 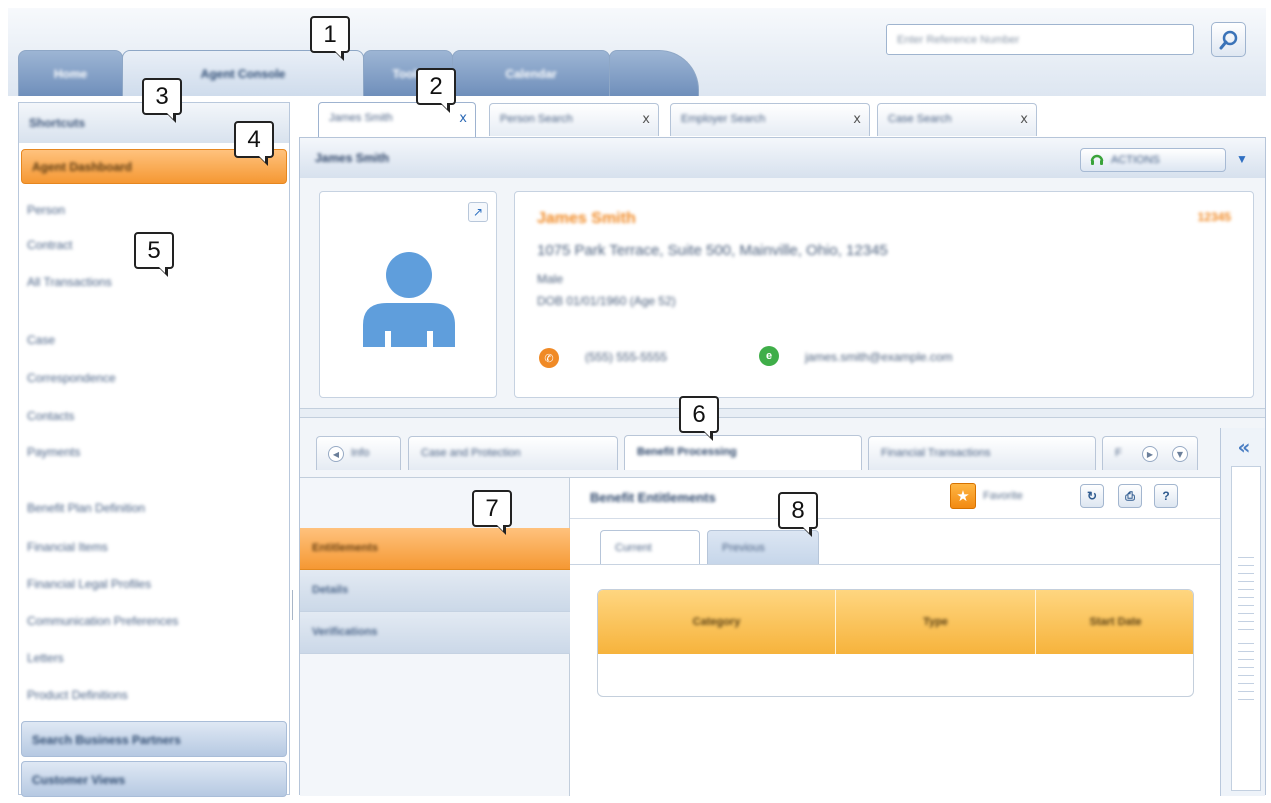 I want to click on callout-8: 8, so click(x=798, y=514).